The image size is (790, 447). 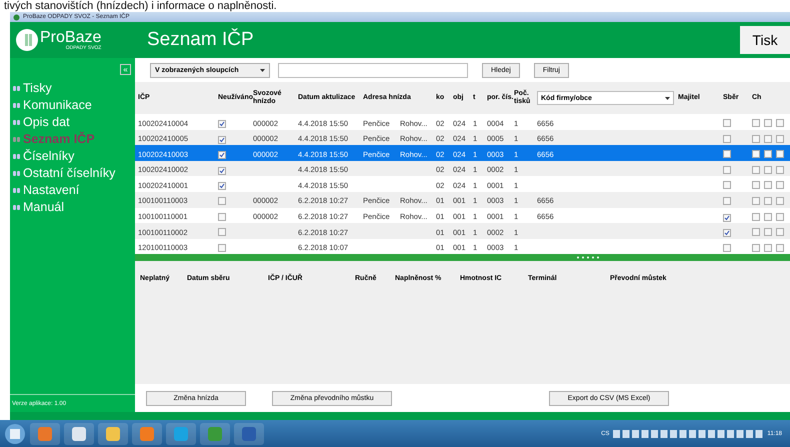 What do you see at coordinates (71, 37) in the screenshot?
I see `logo-name: ProBaze` at bounding box center [71, 37].